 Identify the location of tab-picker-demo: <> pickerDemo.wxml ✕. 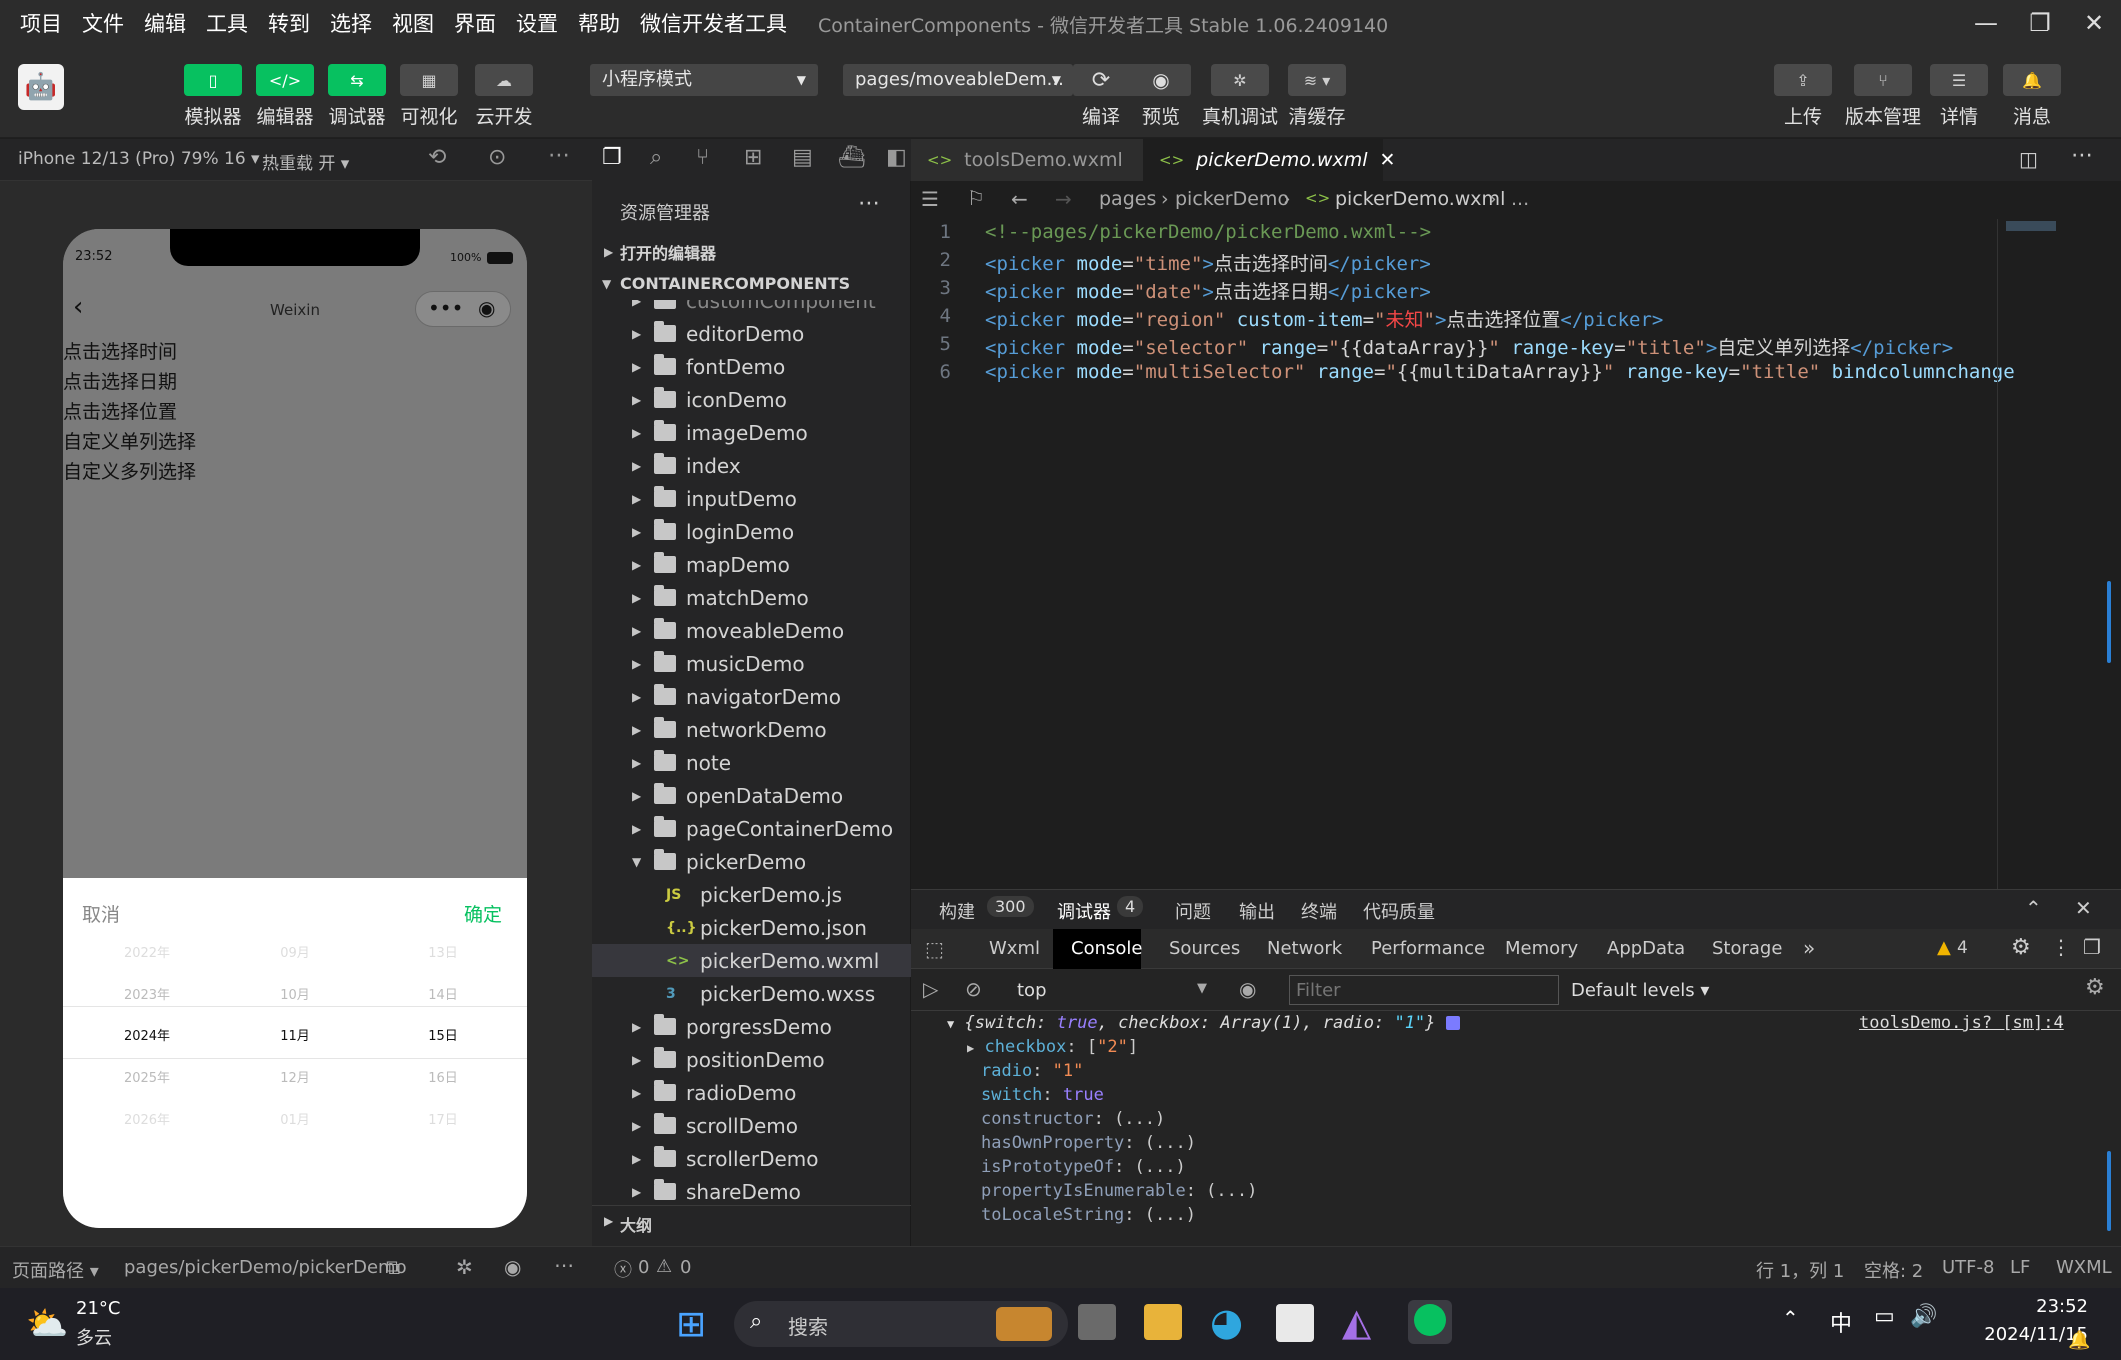
(1269, 160).